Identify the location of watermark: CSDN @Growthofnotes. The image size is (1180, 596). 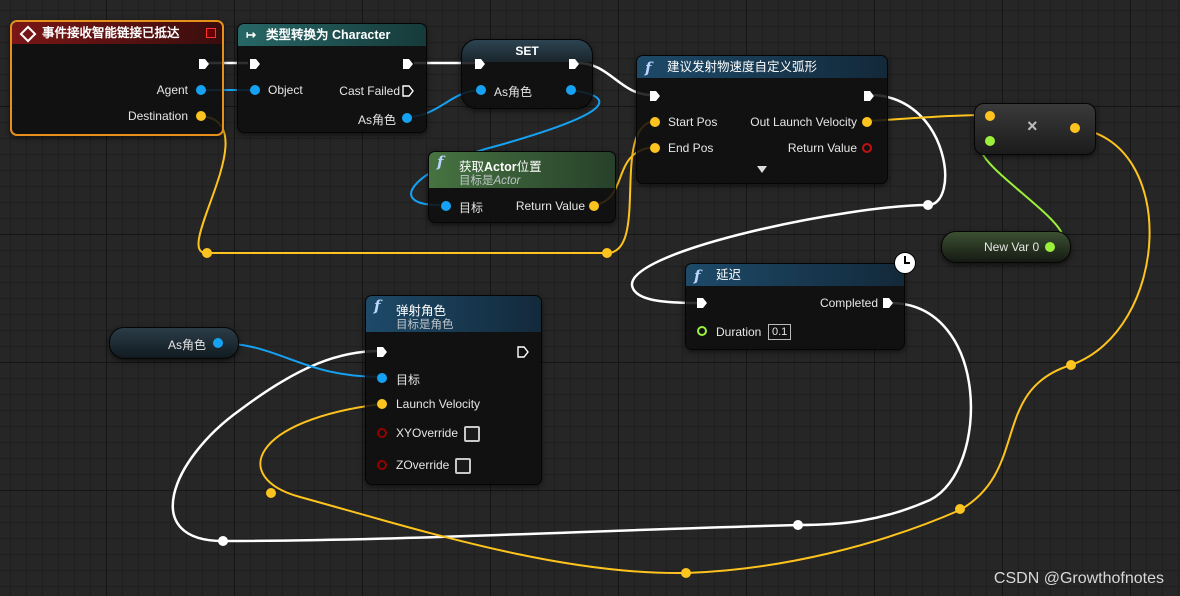
(1078, 578).